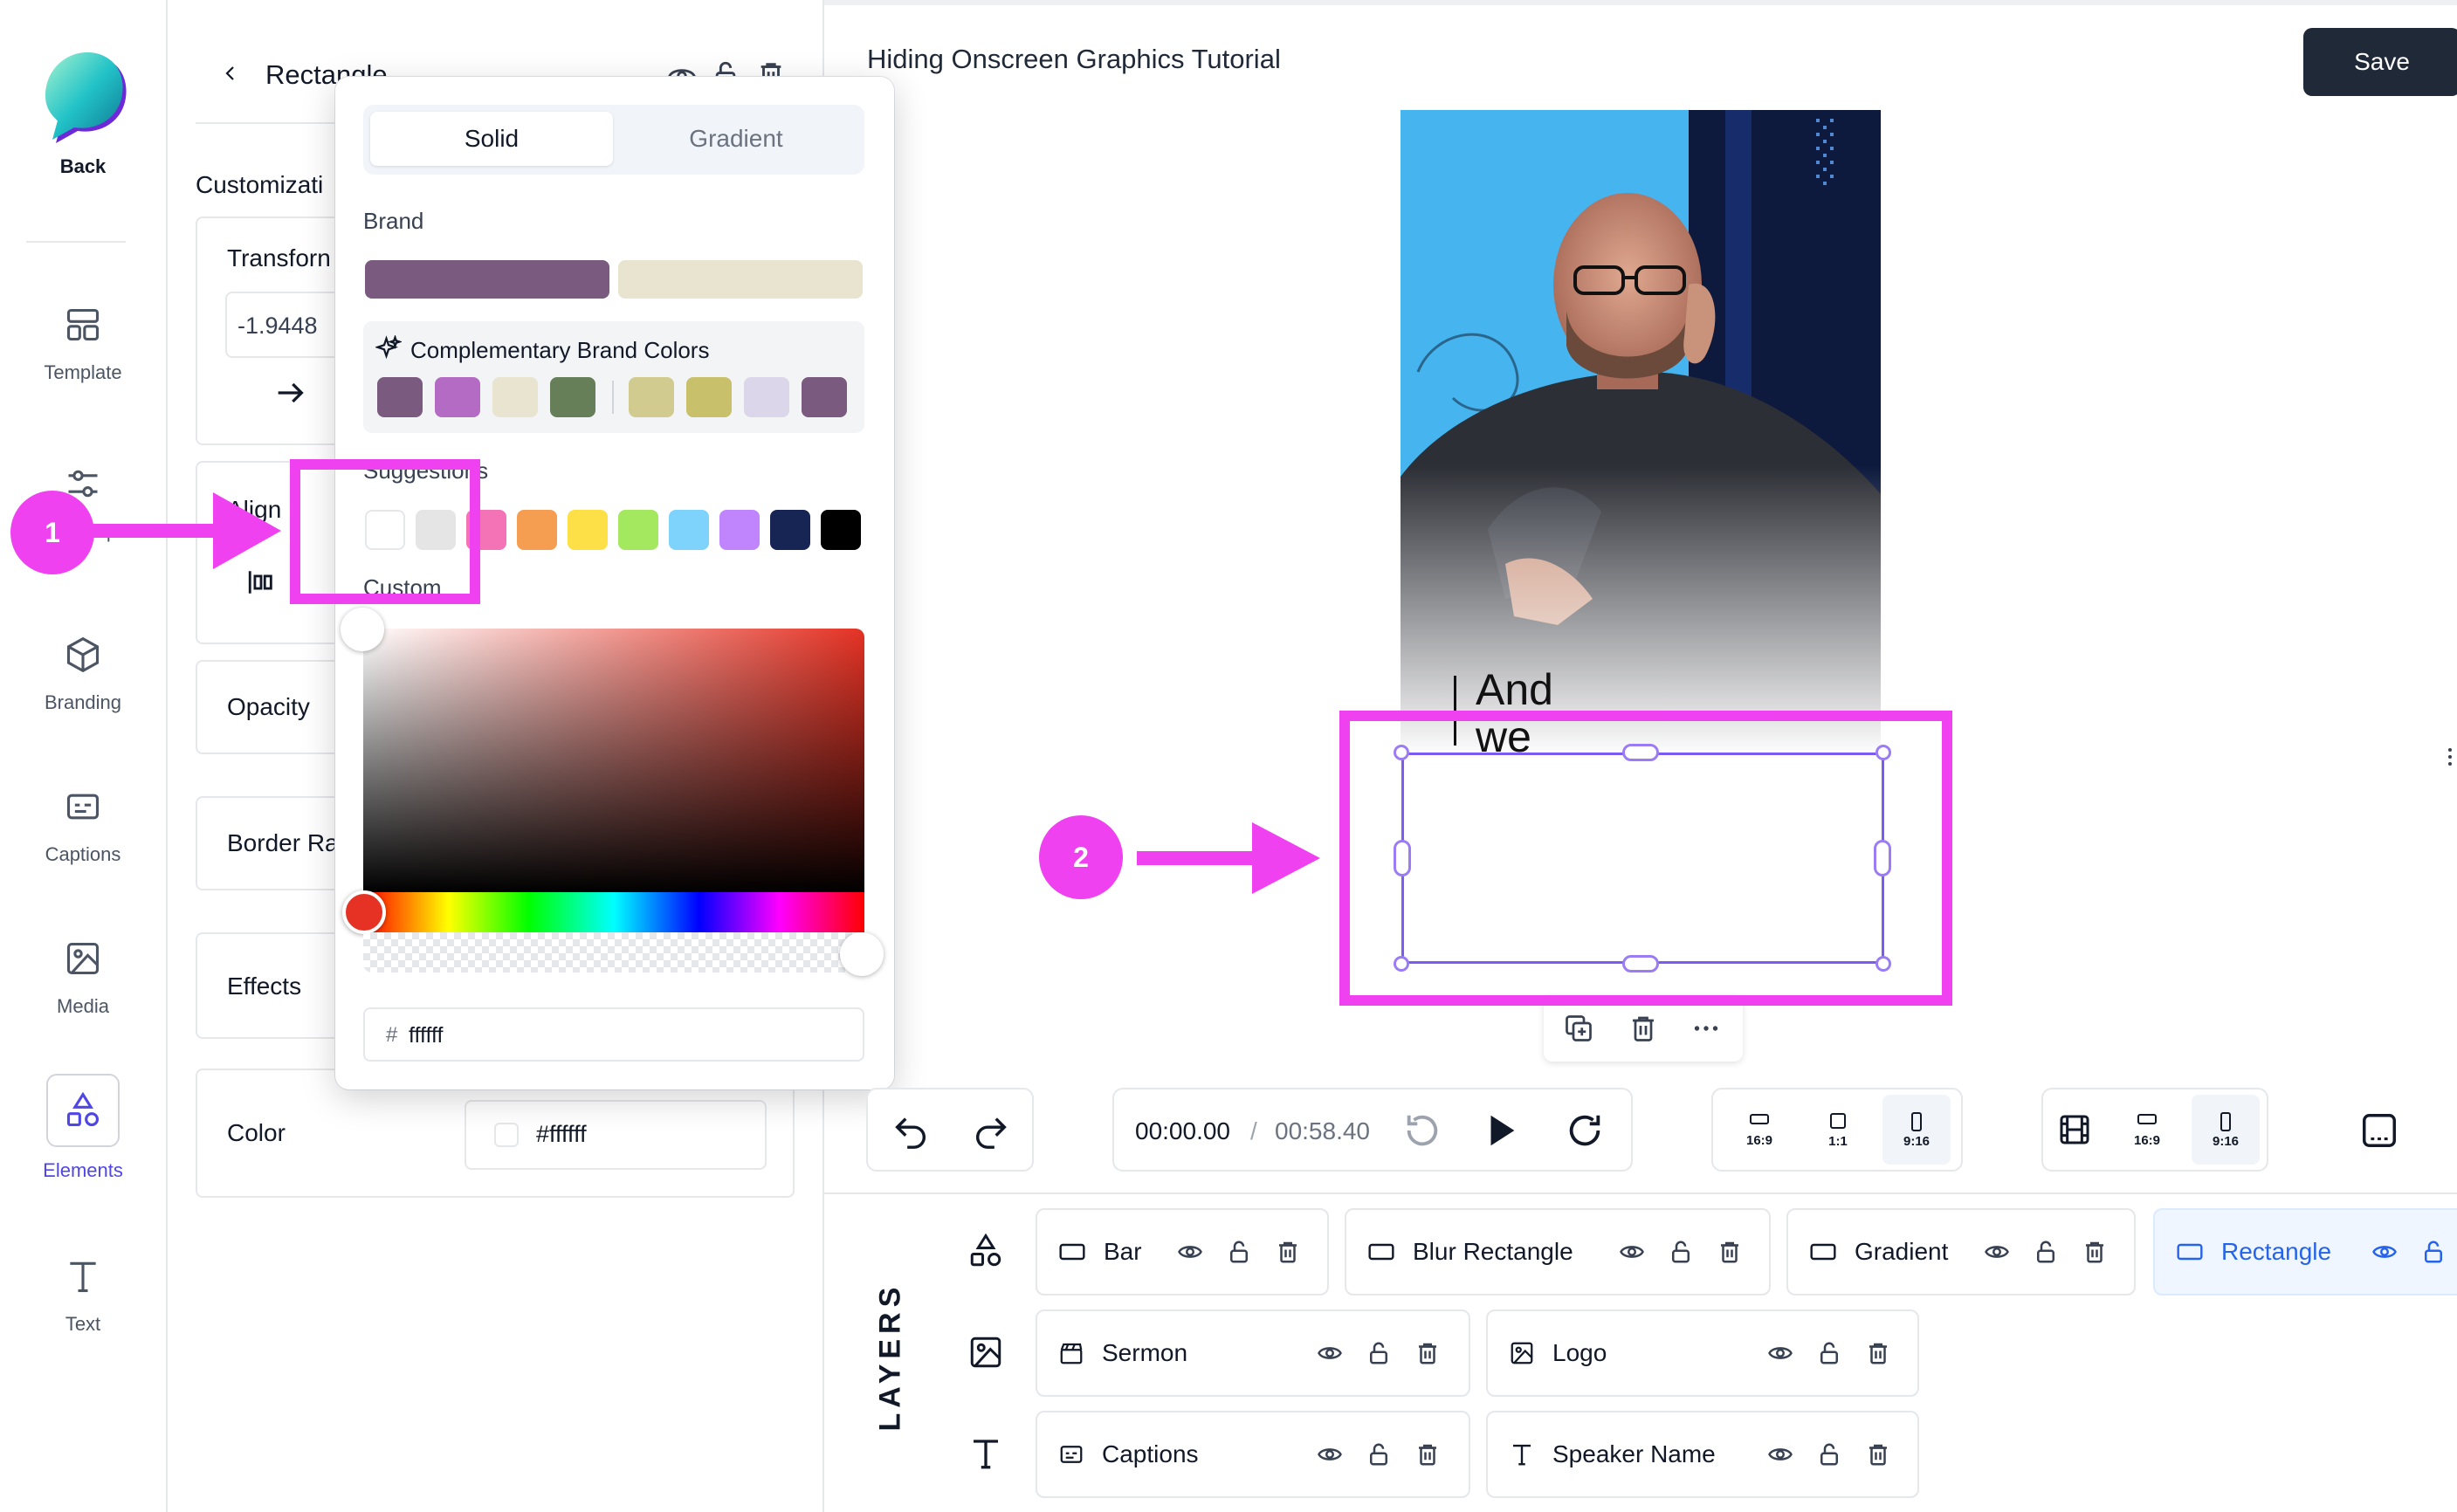 Image resolution: width=2457 pixels, height=1512 pixels. What do you see at coordinates (736, 139) in the screenshot?
I see `tab-gradient: Gradient` at bounding box center [736, 139].